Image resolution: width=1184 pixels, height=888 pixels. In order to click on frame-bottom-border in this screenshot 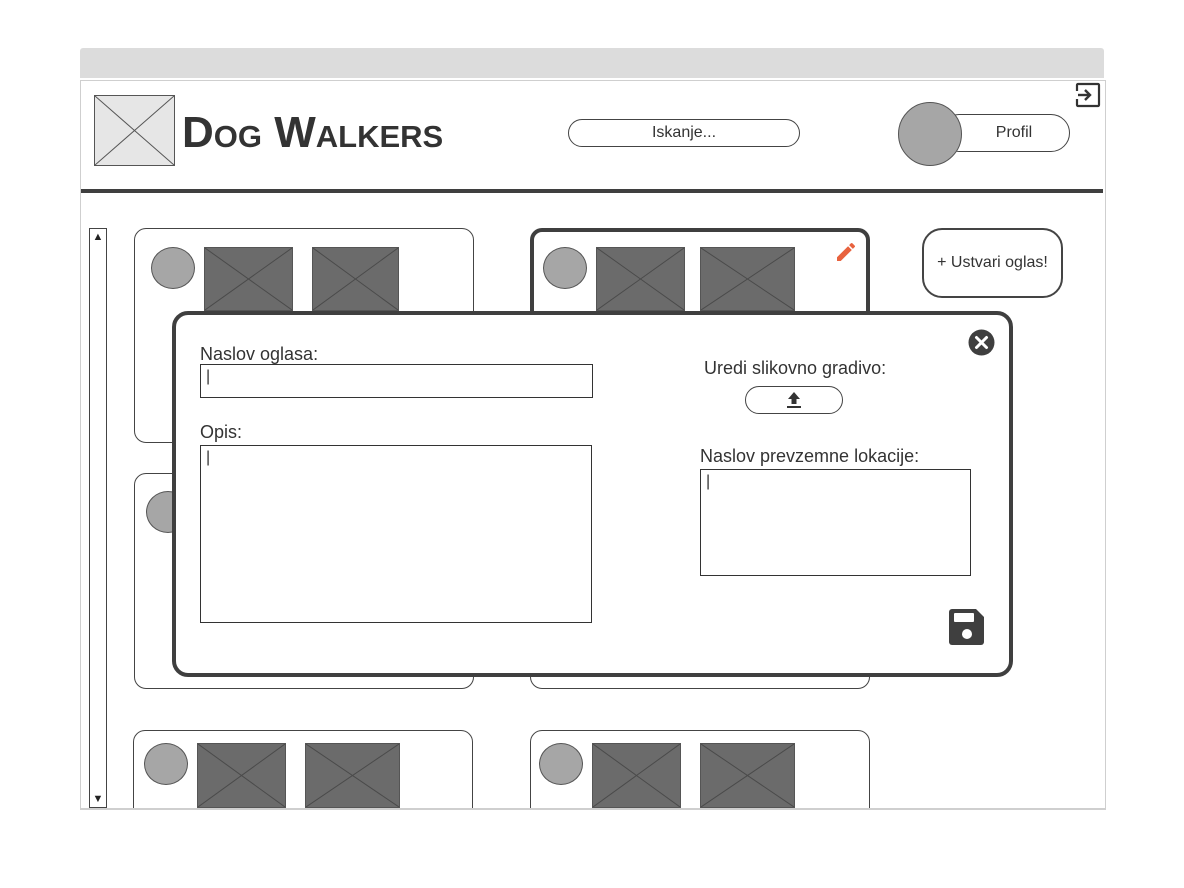, I will do `click(593, 809)`.